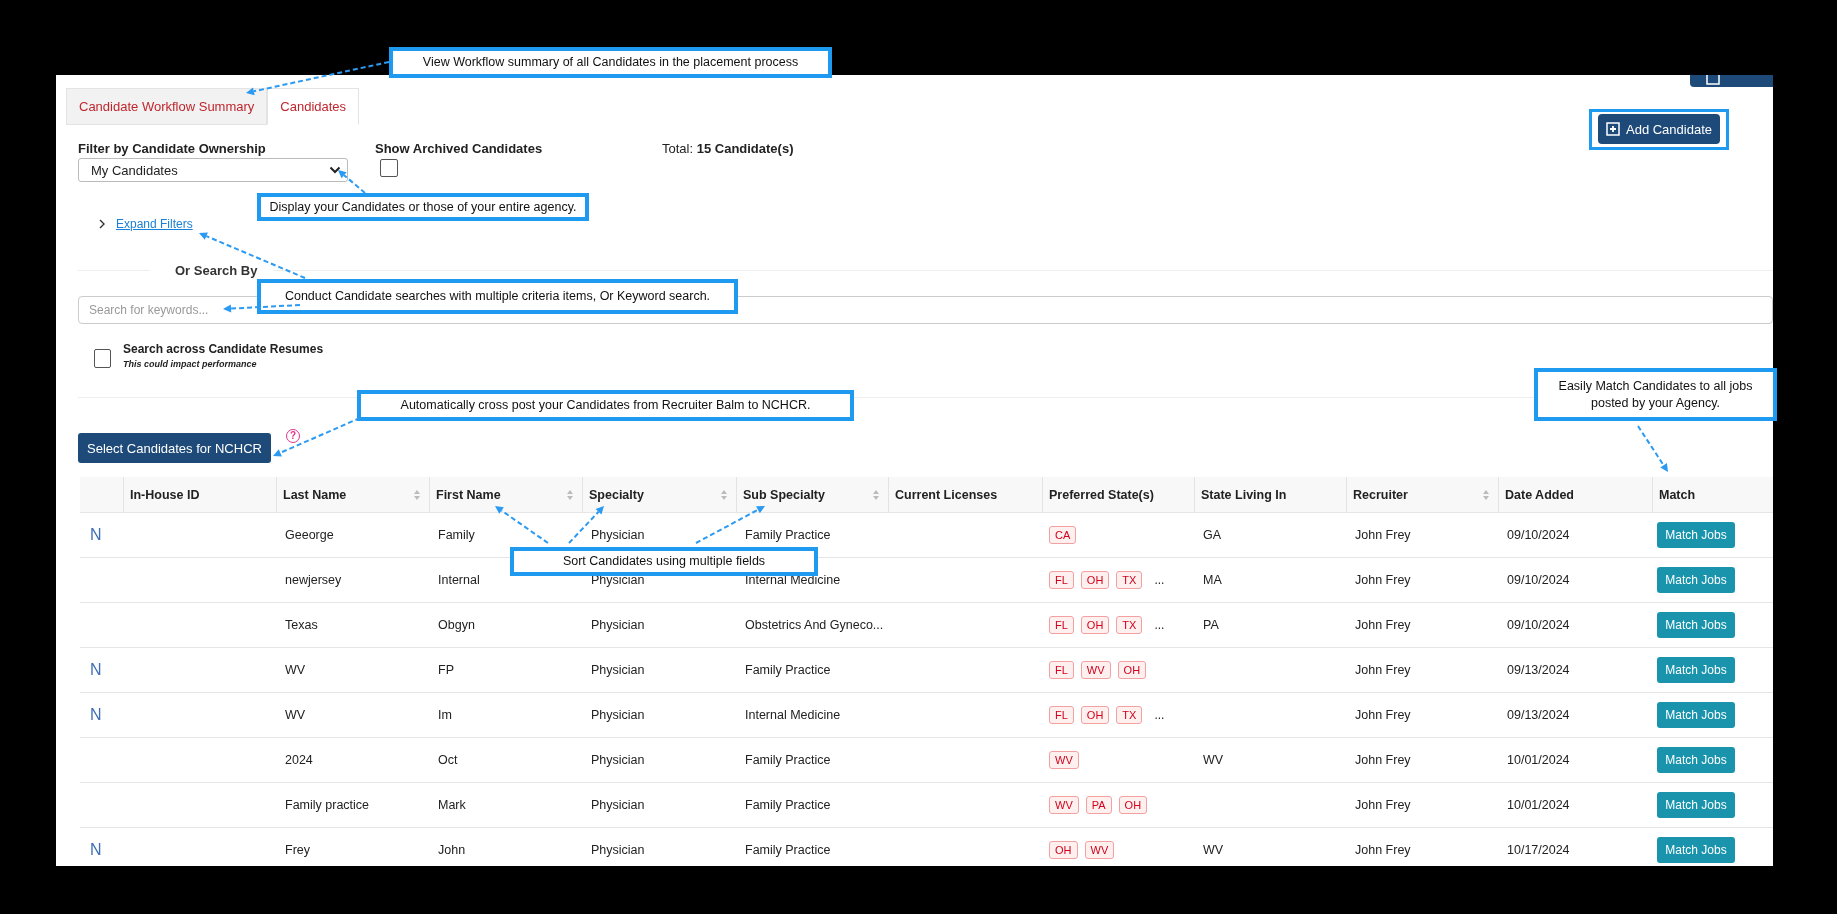 Image resolution: width=1837 pixels, height=914 pixels. I want to click on callout: Conduct Candidate searches with multiple criteria items, Or Keyword search., so click(497, 296).